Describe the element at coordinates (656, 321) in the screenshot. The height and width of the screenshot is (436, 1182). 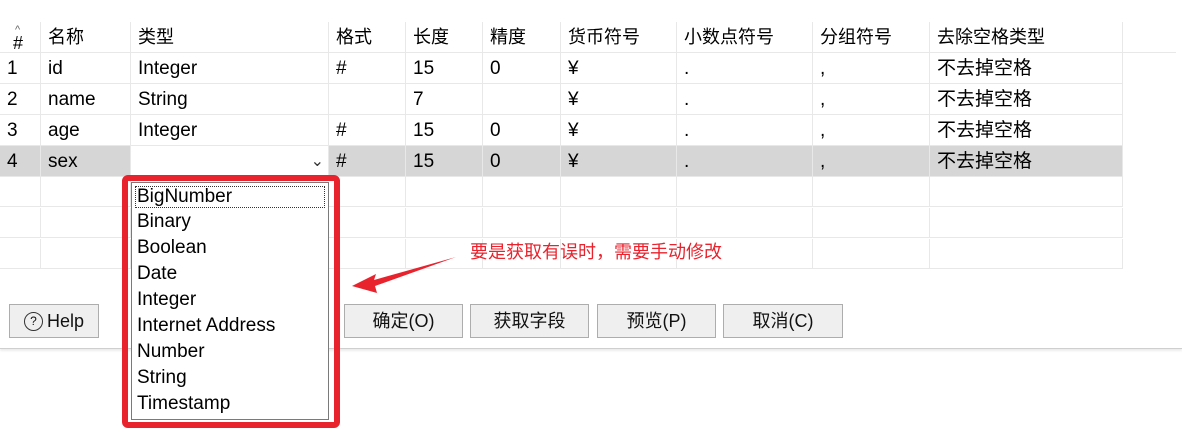
I see `preview-button: 预览(P)` at that location.